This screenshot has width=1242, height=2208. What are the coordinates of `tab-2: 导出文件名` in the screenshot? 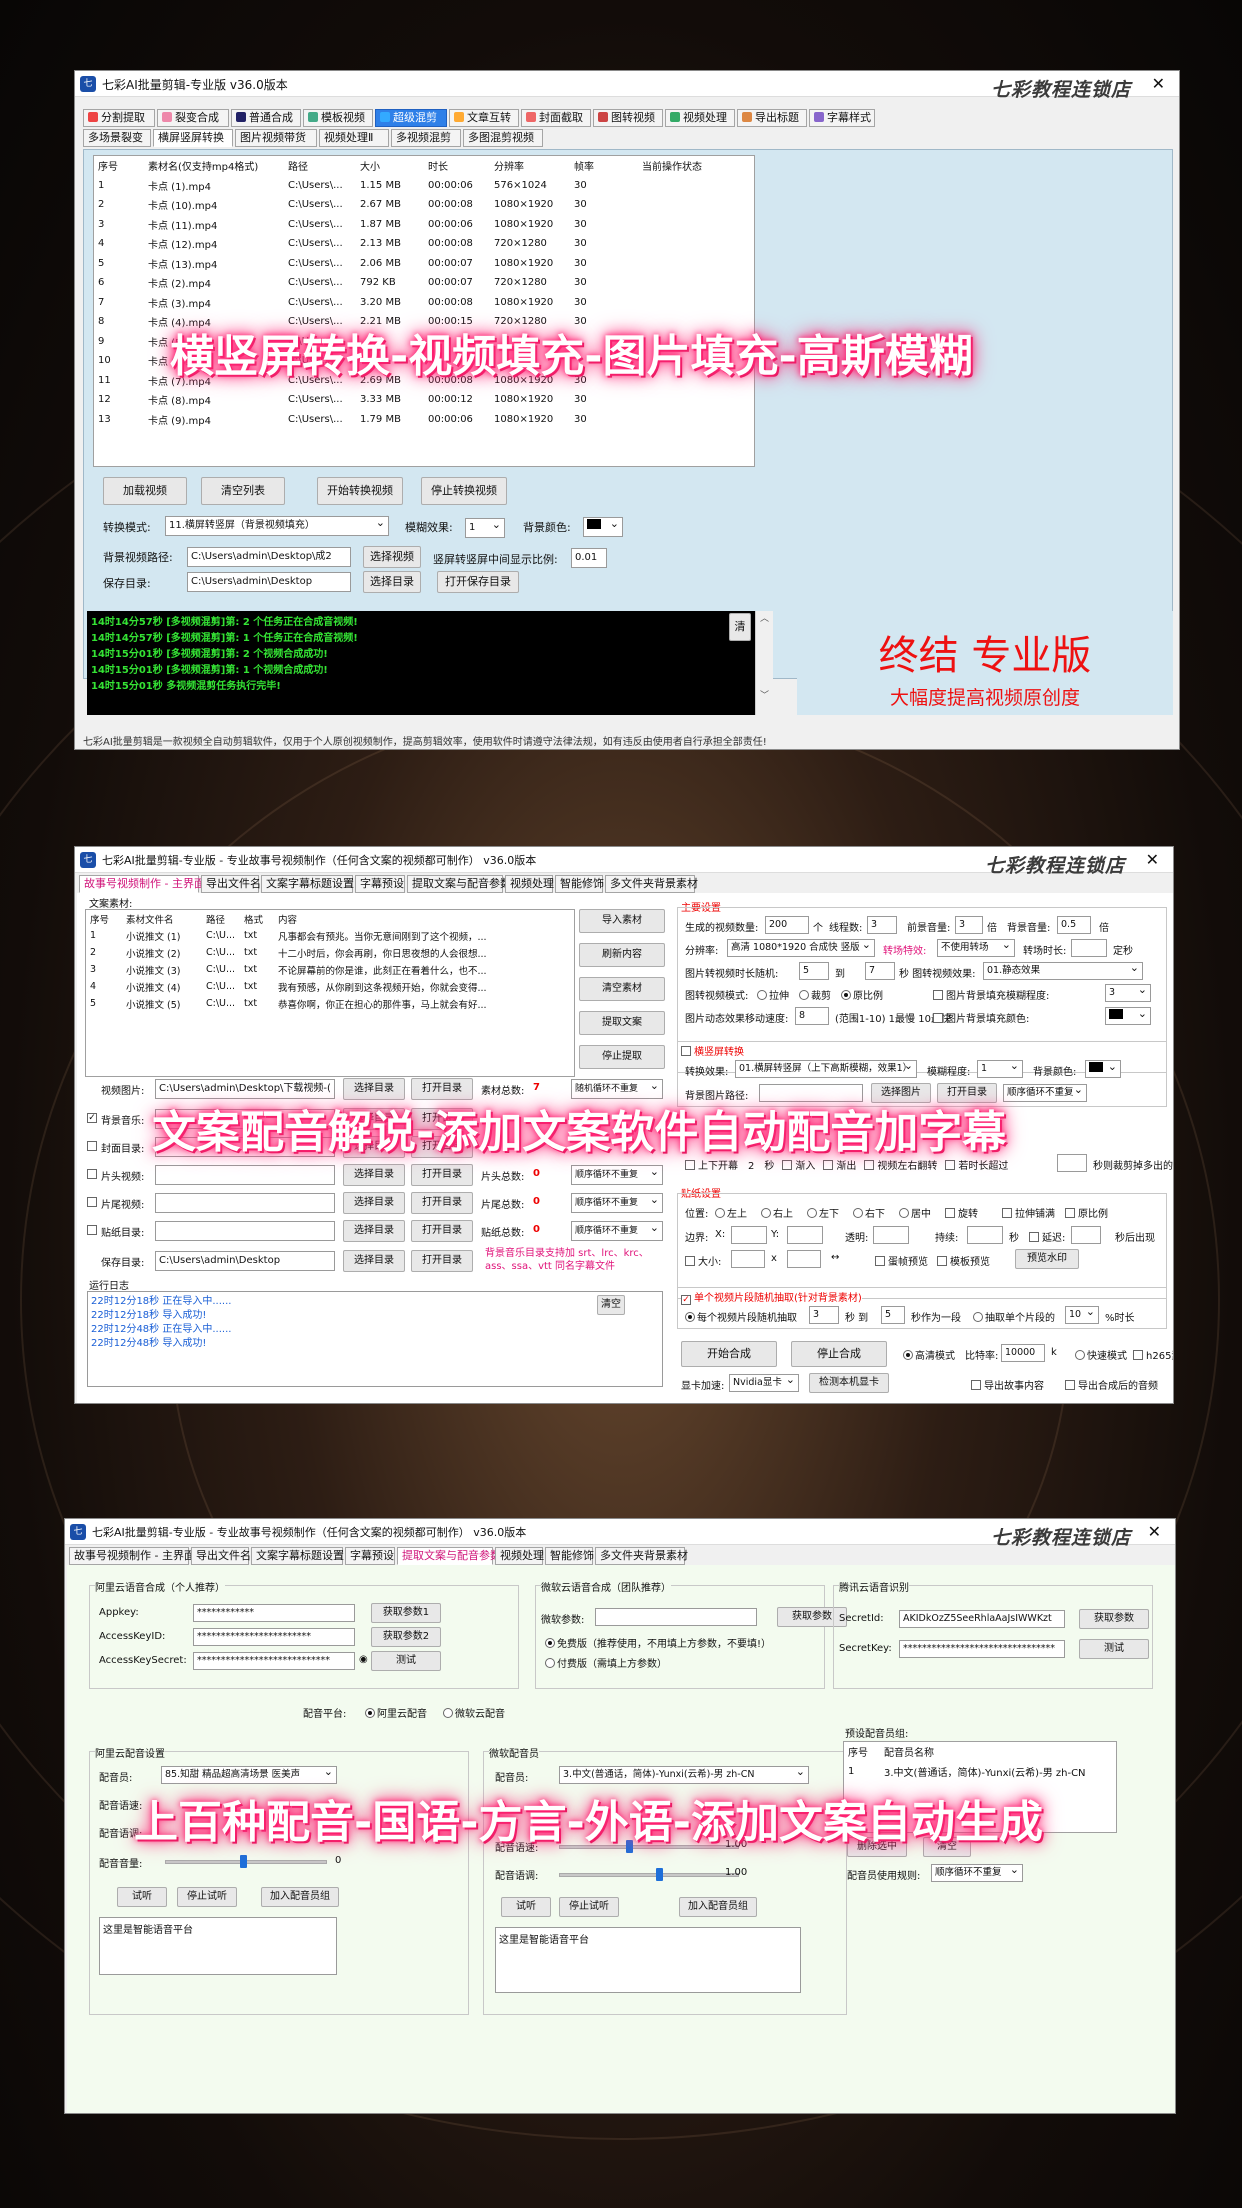 It's located at (221, 1556).